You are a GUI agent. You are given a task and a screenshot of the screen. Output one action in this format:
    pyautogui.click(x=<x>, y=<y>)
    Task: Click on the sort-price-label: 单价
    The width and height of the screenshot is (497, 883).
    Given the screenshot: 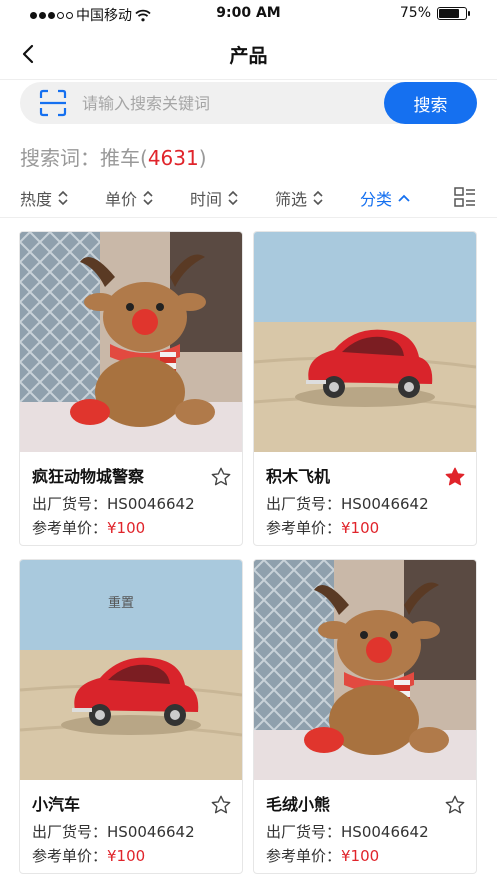 What is the action you would take?
    pyautogui.click(x=121, y=199)
    